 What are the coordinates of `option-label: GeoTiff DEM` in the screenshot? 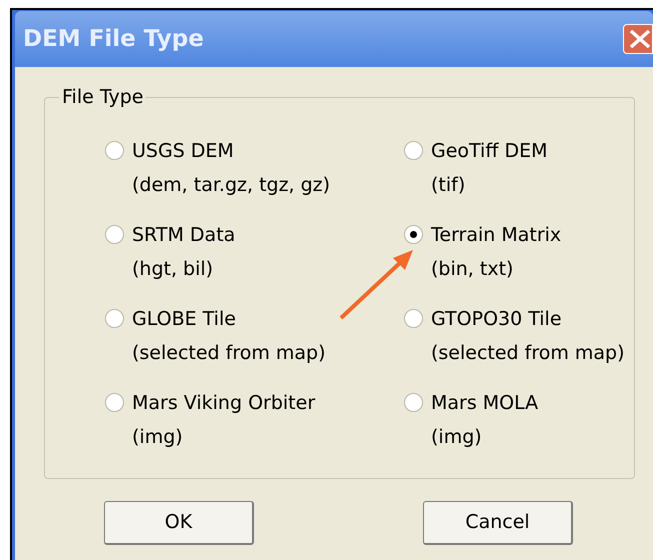 It's located at (489, 151).